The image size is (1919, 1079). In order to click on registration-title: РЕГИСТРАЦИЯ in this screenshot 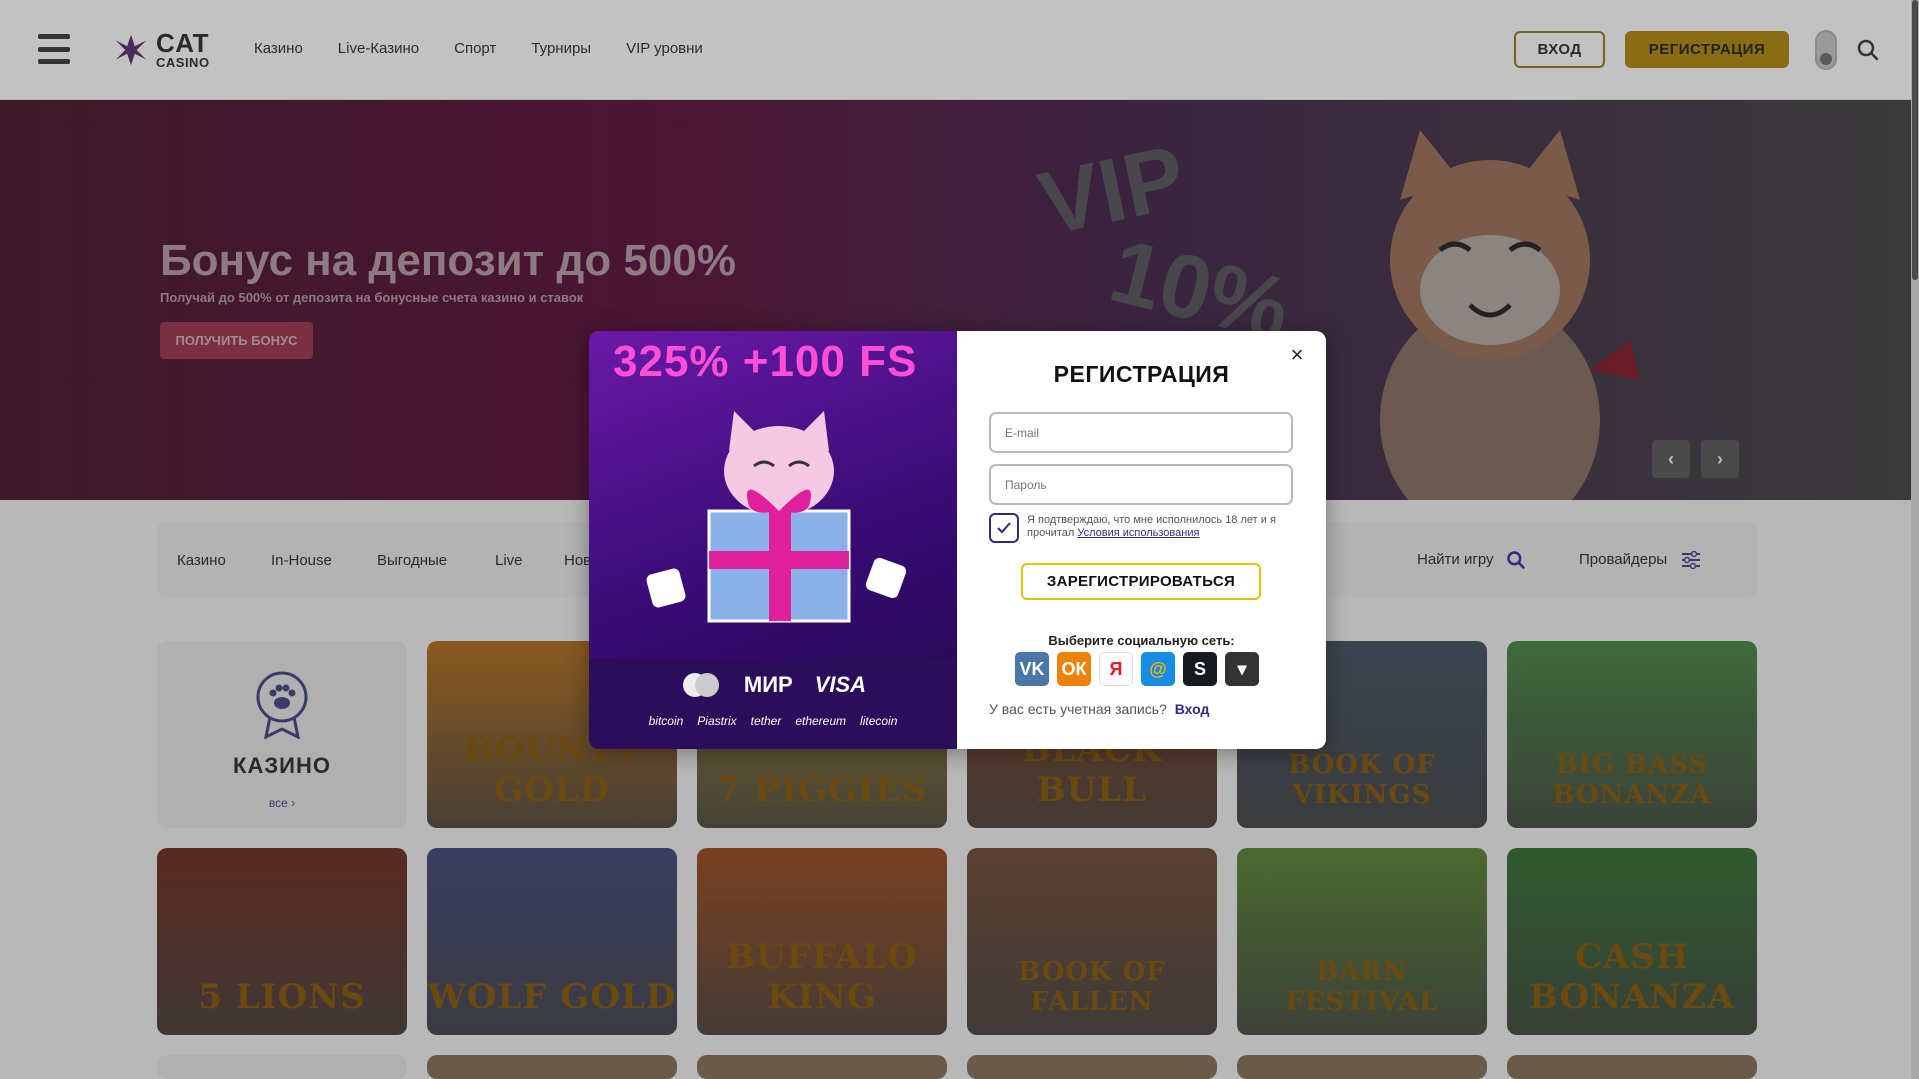, I will do `click(1141, 374)`.